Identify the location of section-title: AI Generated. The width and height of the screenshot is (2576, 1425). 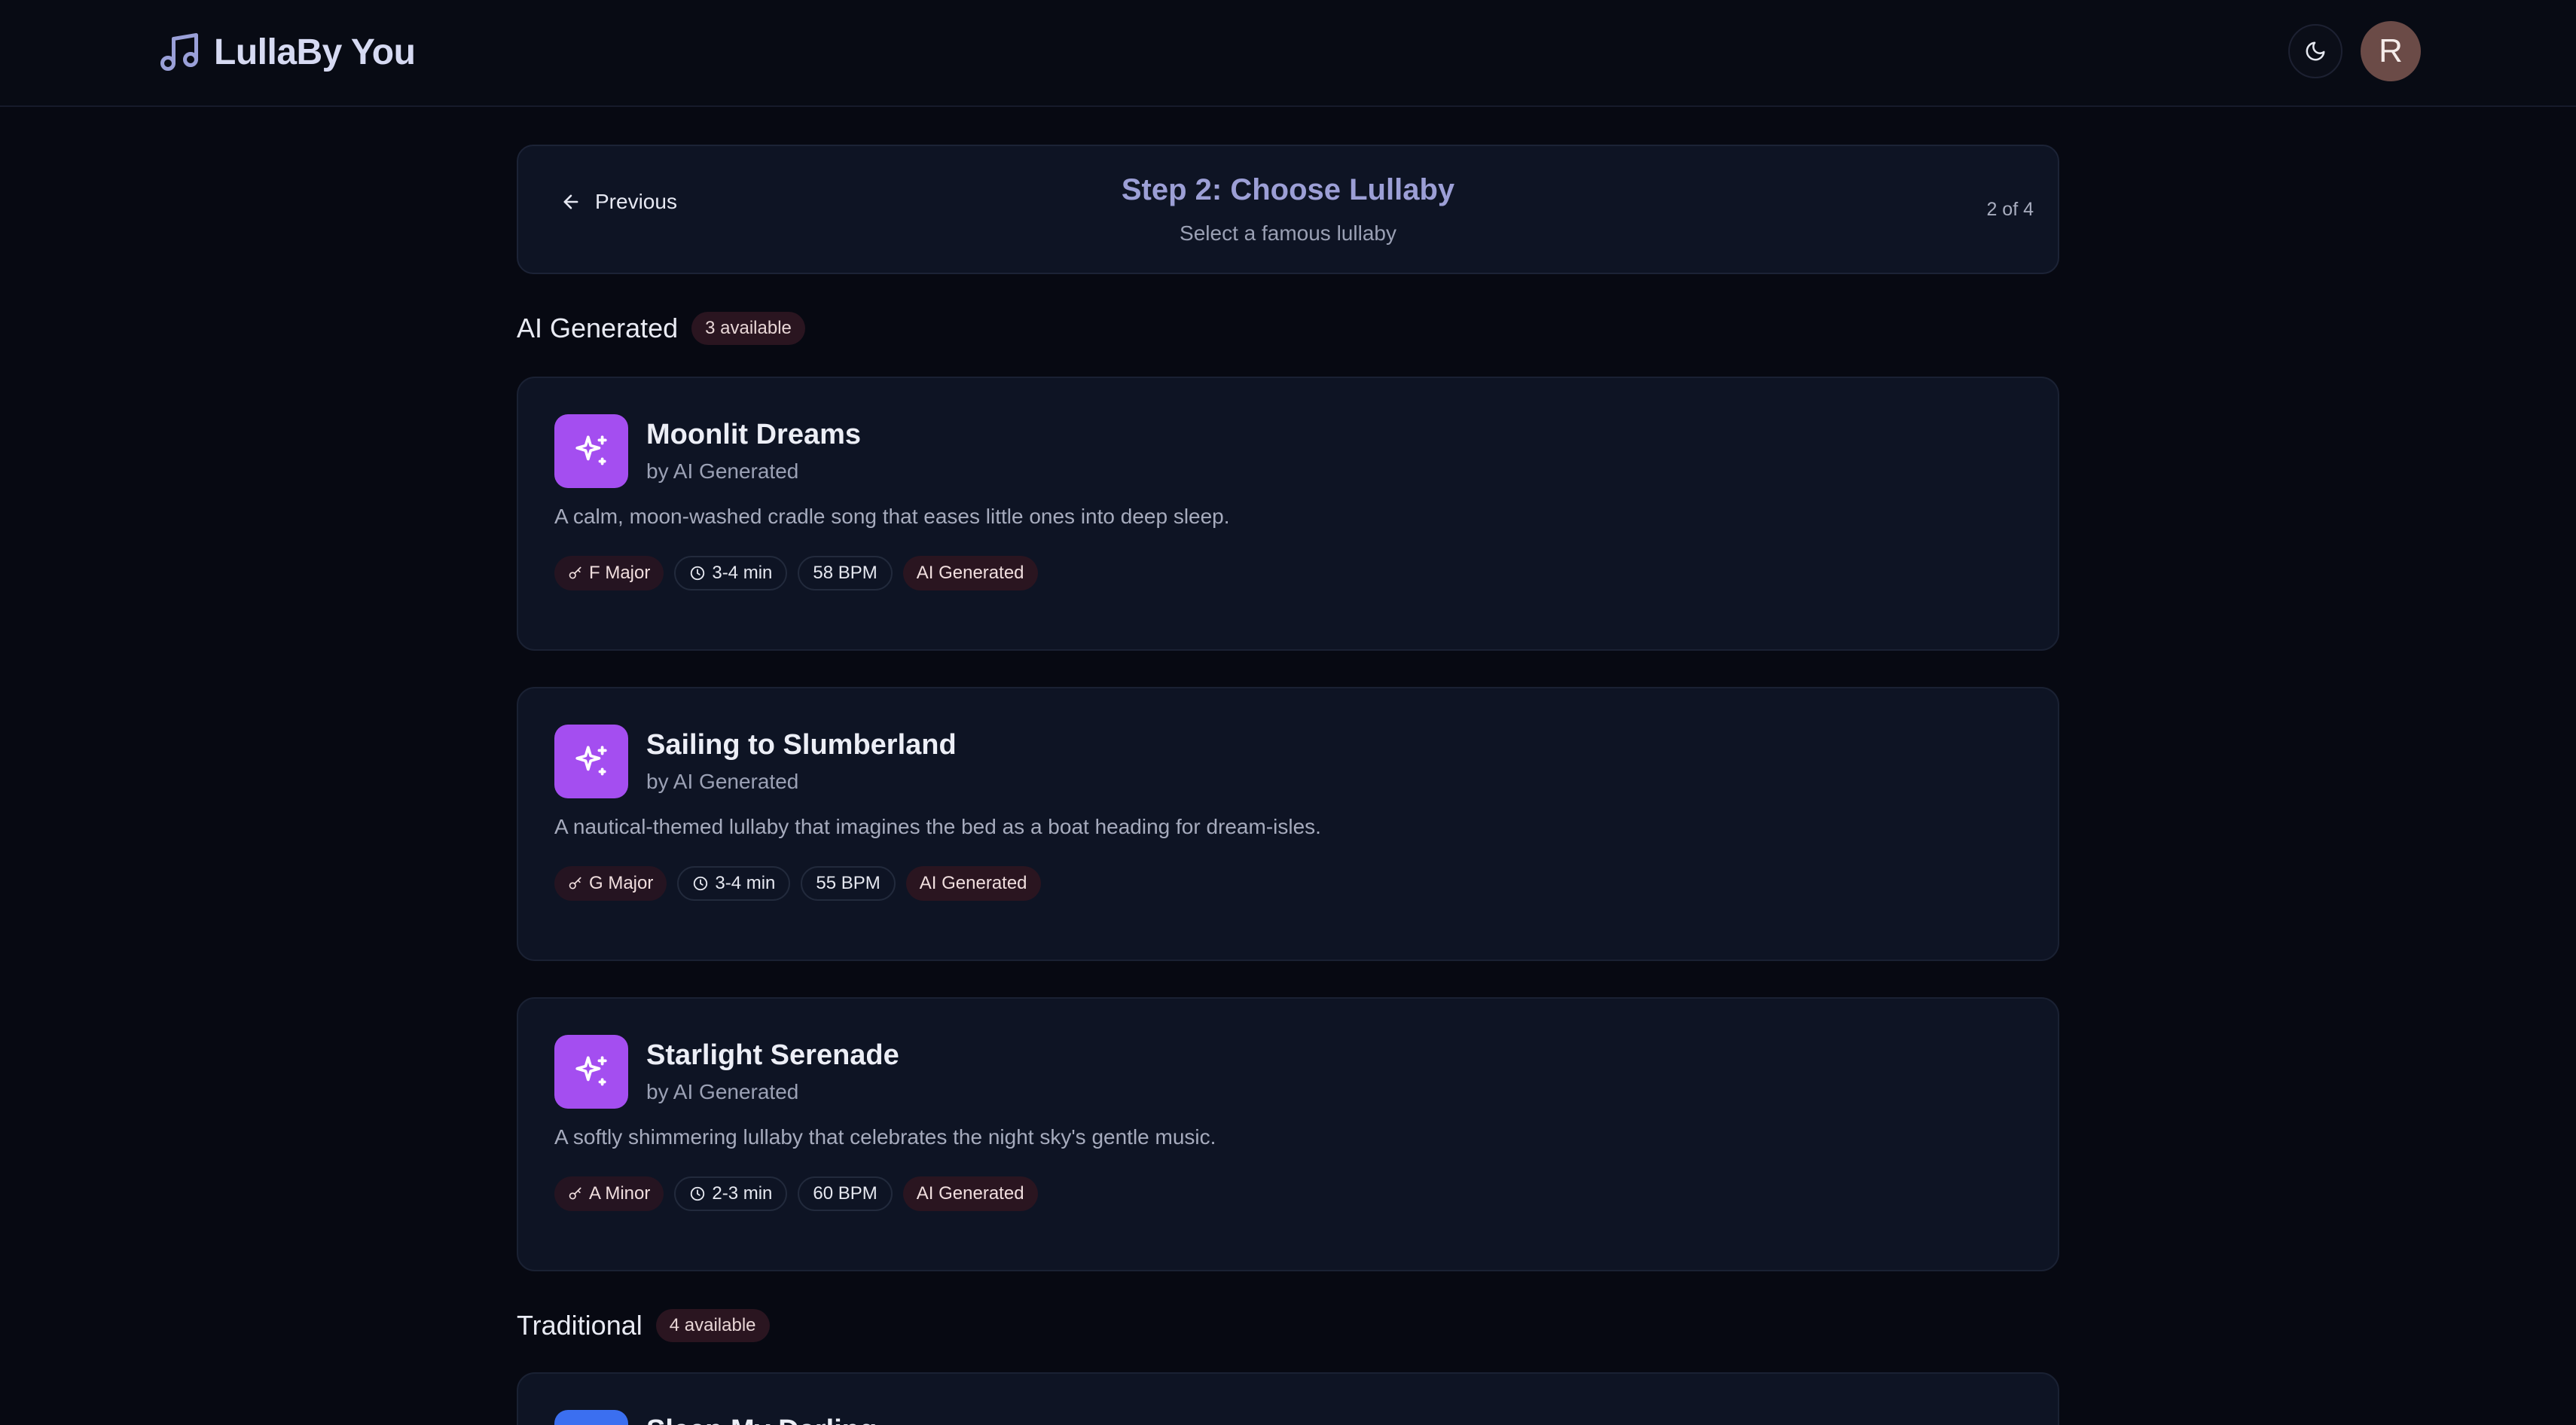
(598, 328).